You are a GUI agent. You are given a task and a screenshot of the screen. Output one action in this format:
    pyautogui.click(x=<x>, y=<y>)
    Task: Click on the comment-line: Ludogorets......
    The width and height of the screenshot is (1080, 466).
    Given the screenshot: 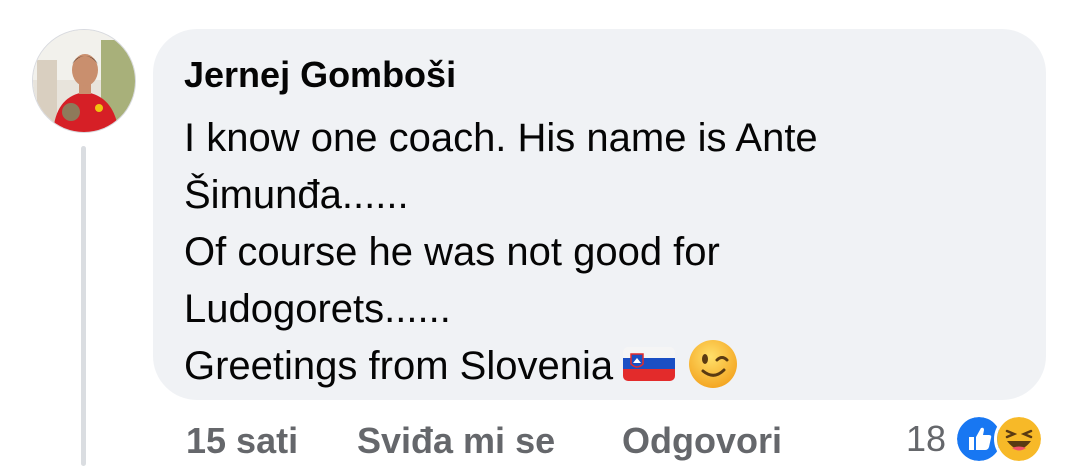 What is the action you would take?
    pyautogui.click(x=317, y=309)
    